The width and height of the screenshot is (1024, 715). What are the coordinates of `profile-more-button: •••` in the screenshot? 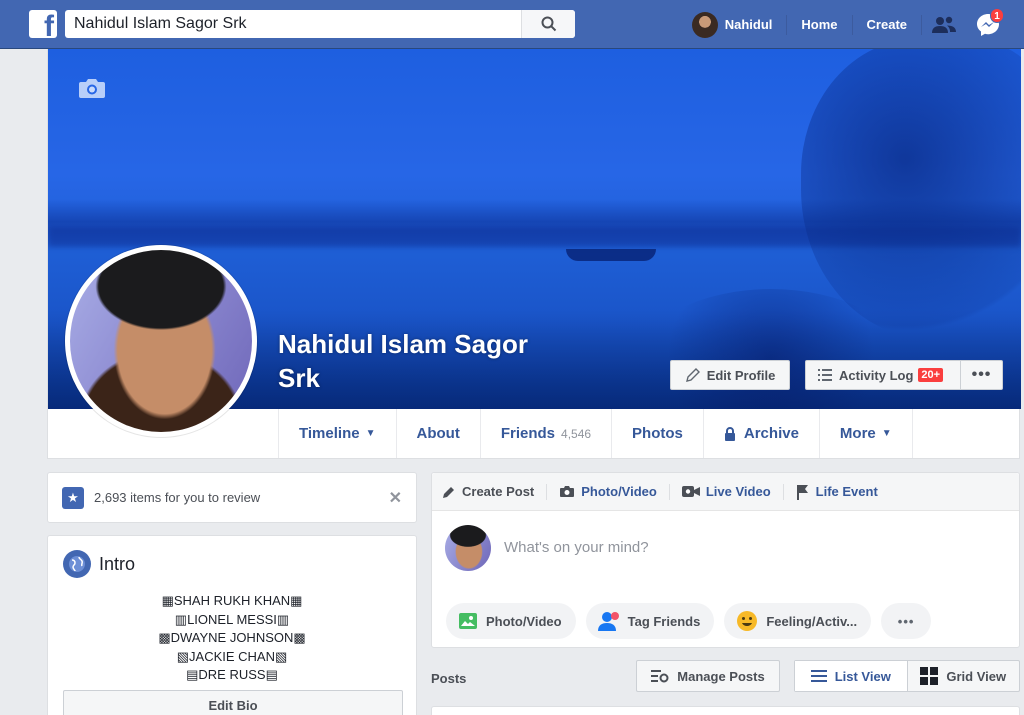 It's located at (981, 375).